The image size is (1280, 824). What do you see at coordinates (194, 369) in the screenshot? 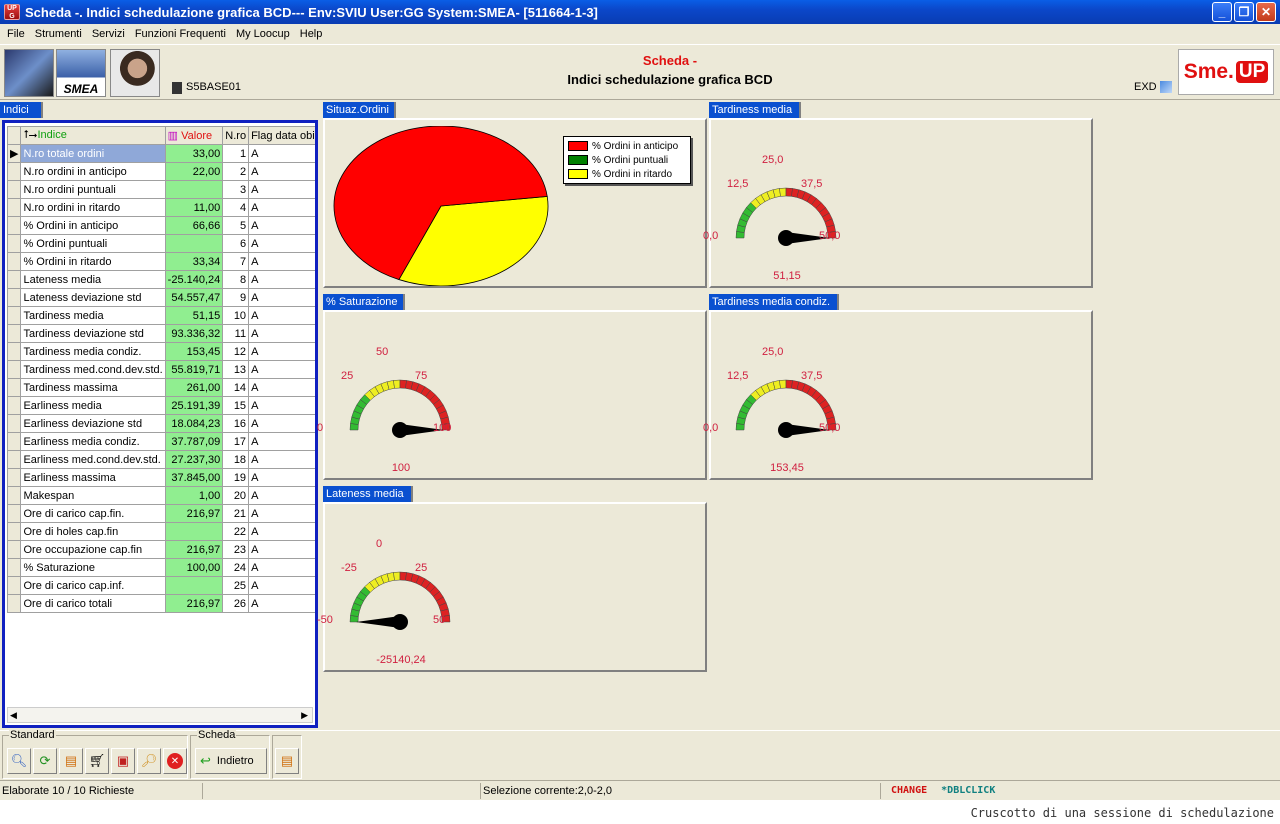
I see `cell-valore: 55.819,71` at bounding box center [194, 369].